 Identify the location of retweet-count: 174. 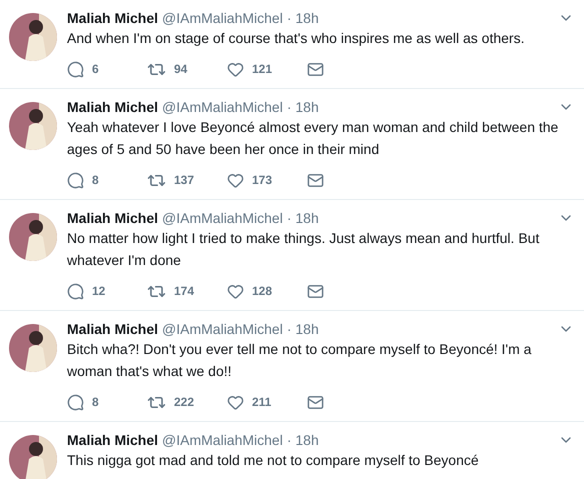
(184, 291).